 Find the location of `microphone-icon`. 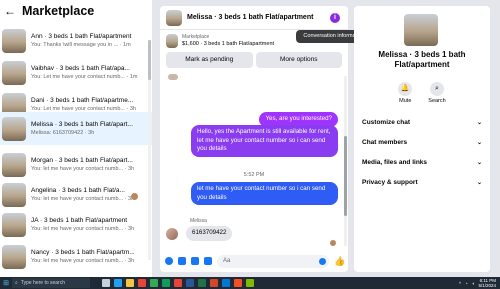

microphone-icon is located at coordinates (169, 261).